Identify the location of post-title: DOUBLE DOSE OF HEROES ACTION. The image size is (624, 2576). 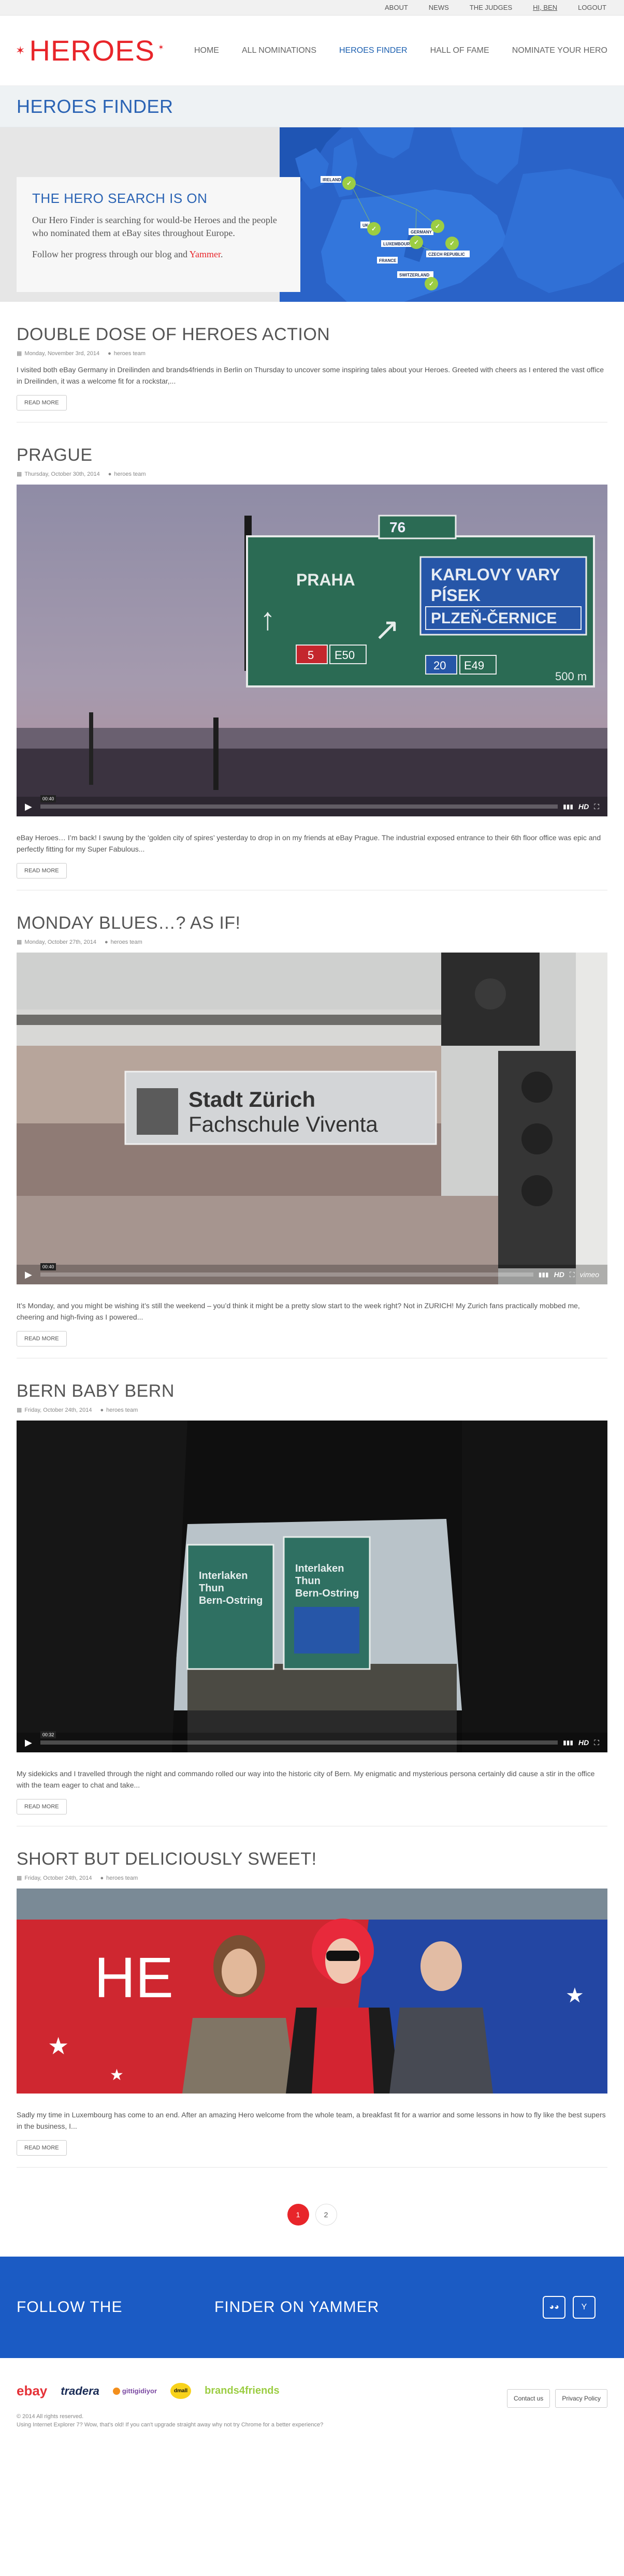
(312, 335).